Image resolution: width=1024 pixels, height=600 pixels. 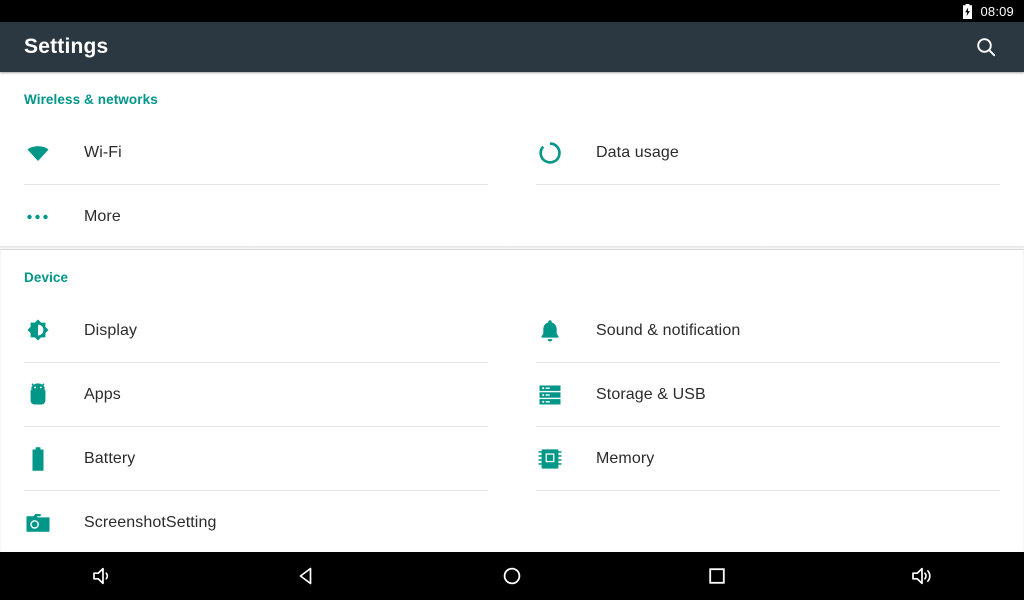 What do you see at coordinates (111, 330) in the screenshot?
I see `sidebar-item-label: Display` at bounding box center [111, 330].